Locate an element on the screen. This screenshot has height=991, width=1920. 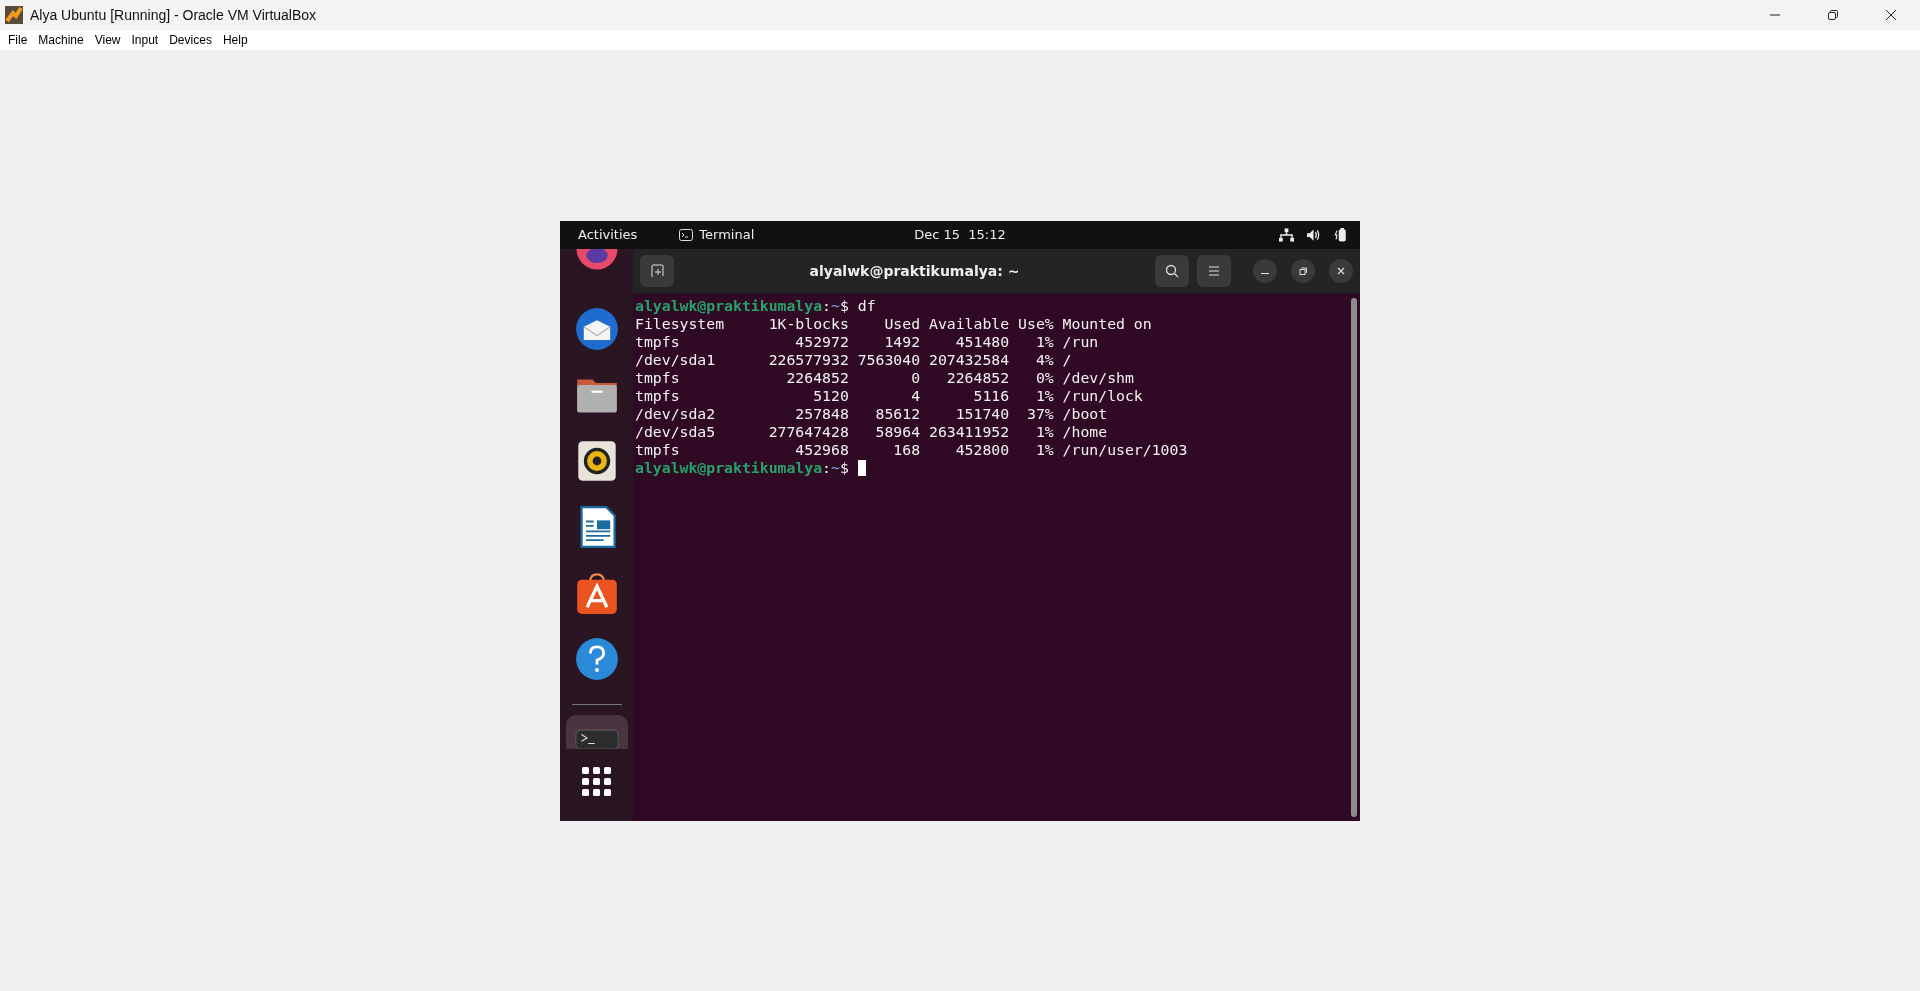
app-menu-label: Terminal is located at coordinates (727, 234).